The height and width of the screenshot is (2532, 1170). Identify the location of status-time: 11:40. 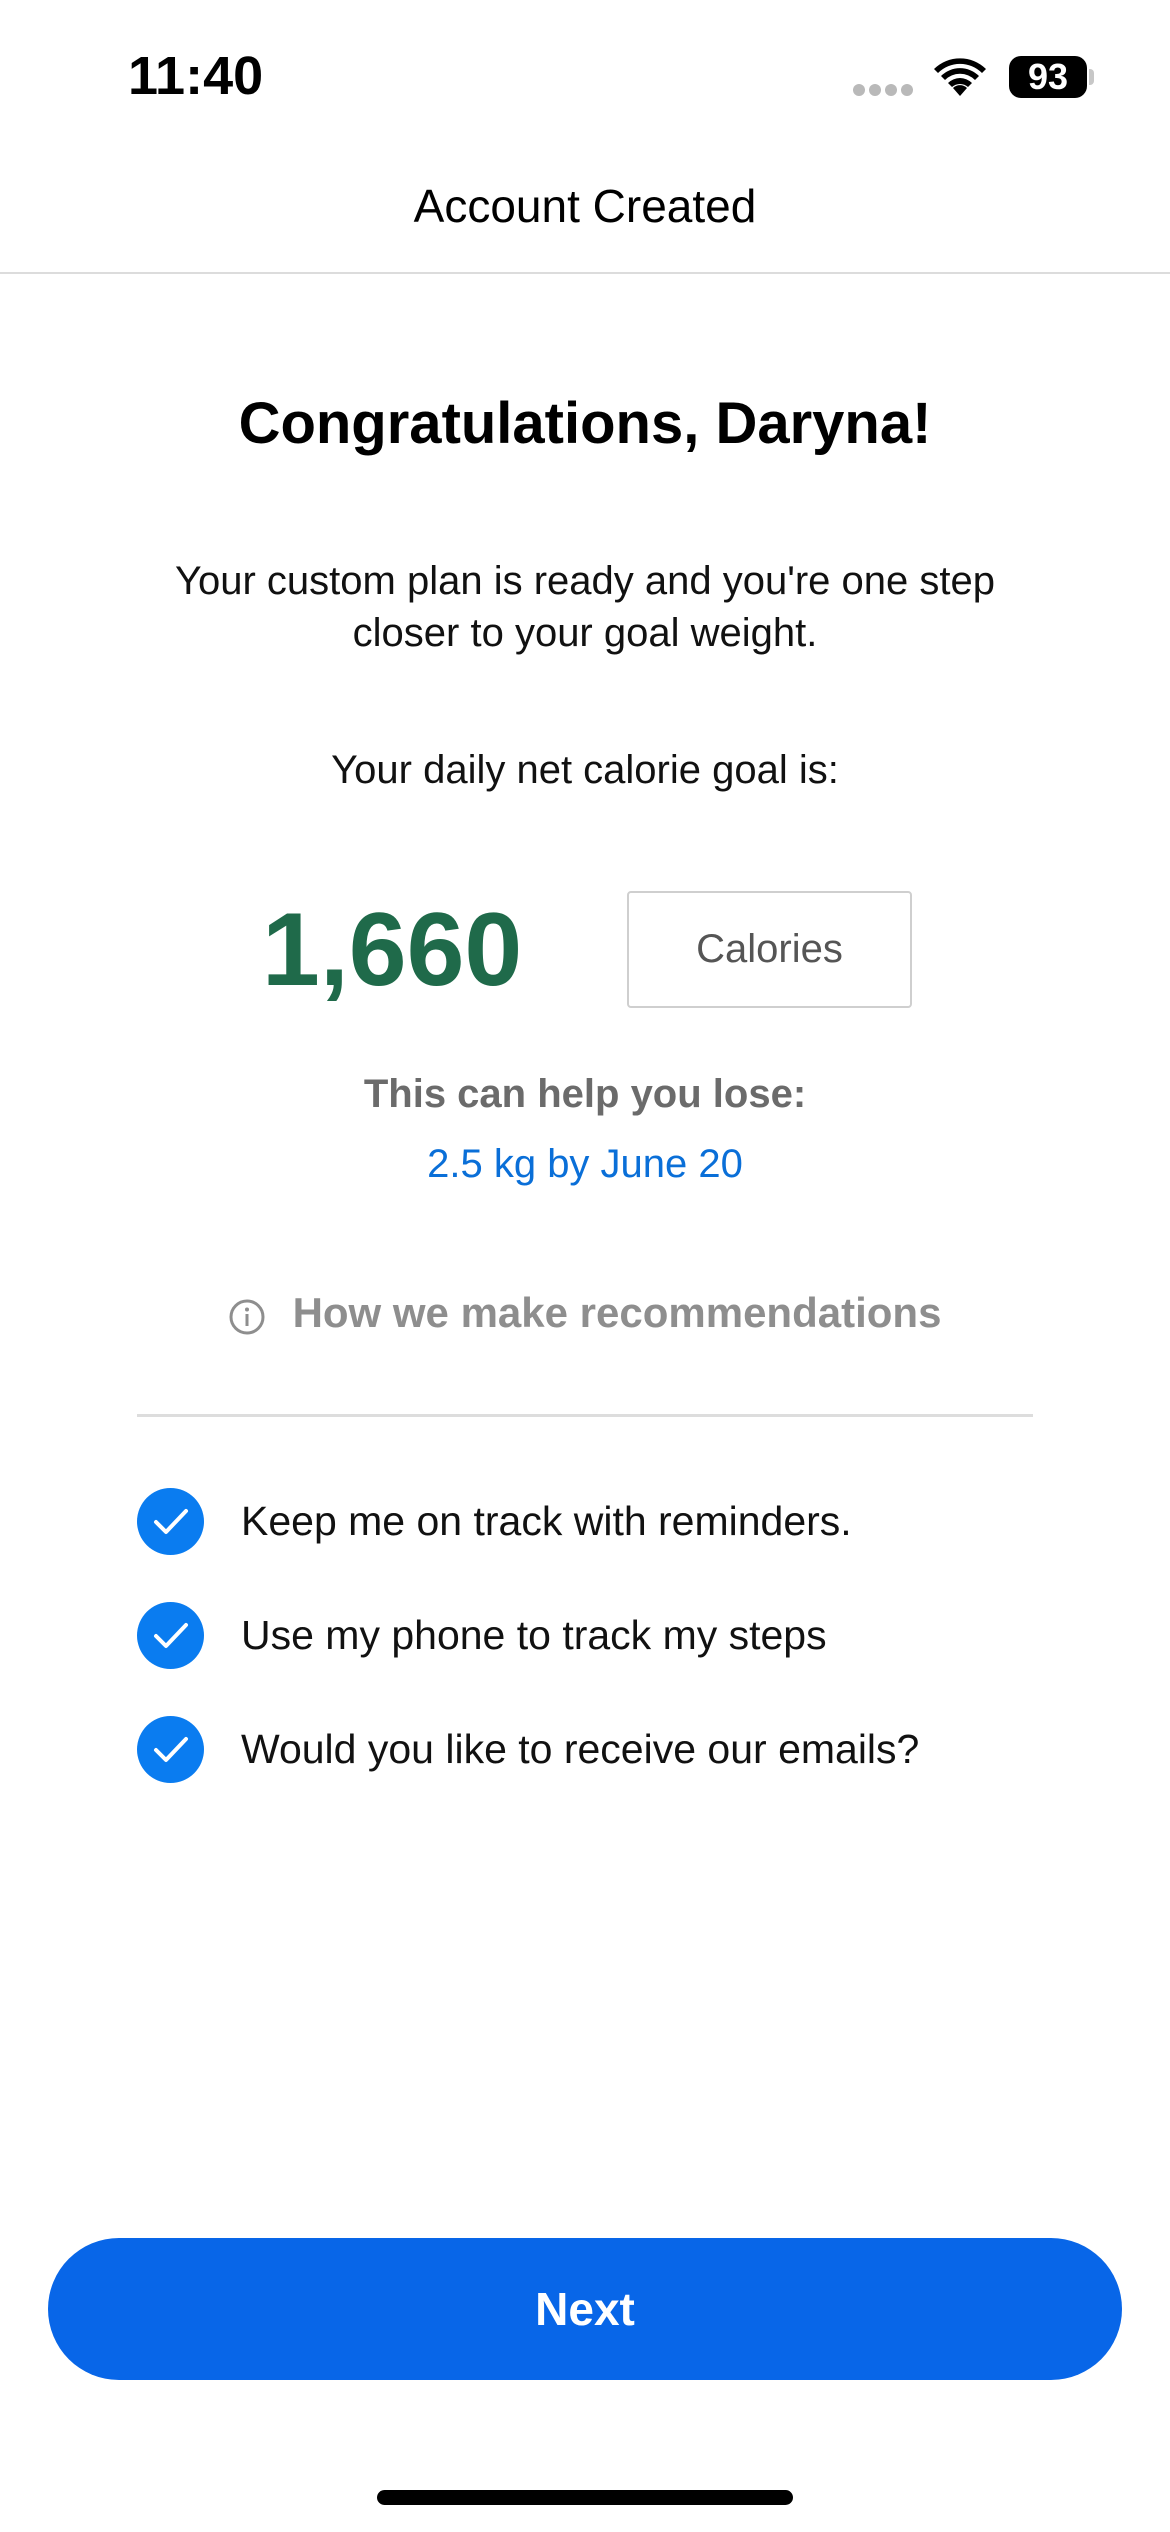
(196, 76).